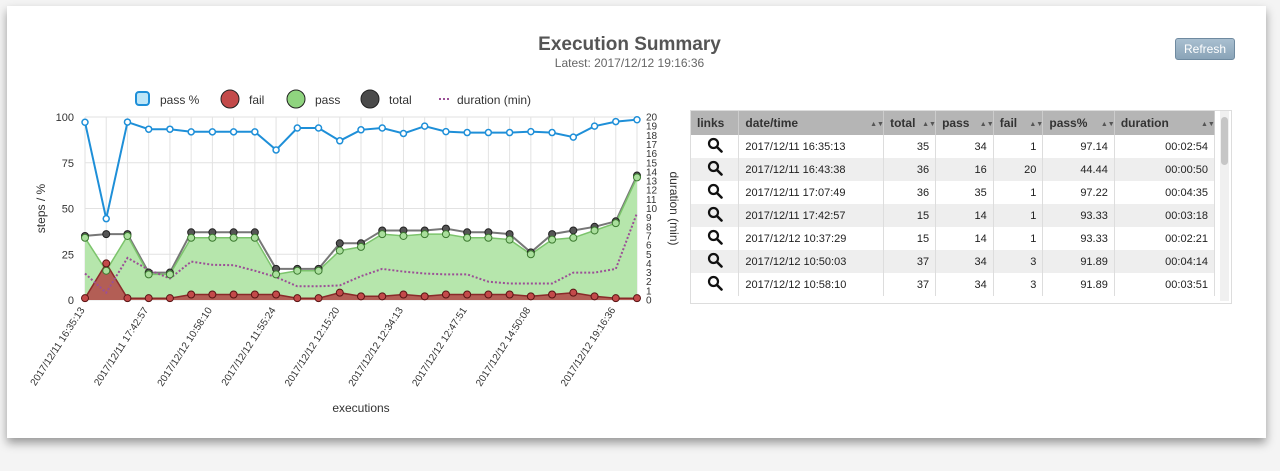 The height and width of the screenshot is (471, 1280). What do you see at coordinates (1224, 141) in the screenshot?
I see `table-scrollbar-thumb` at bounding box center [1224, 141].